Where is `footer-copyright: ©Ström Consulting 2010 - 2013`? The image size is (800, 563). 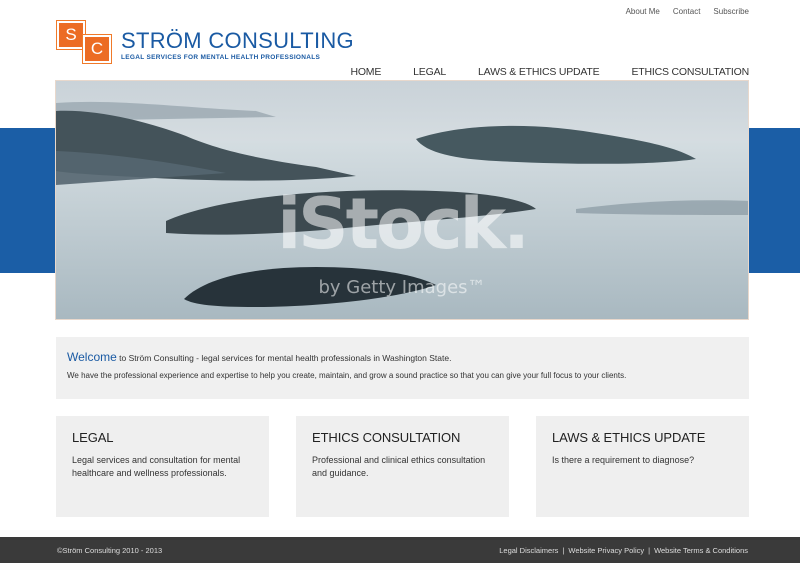 footer-copyright: ©Ström Consulting 2010 - 2013 is located at coordinates (110, 550).